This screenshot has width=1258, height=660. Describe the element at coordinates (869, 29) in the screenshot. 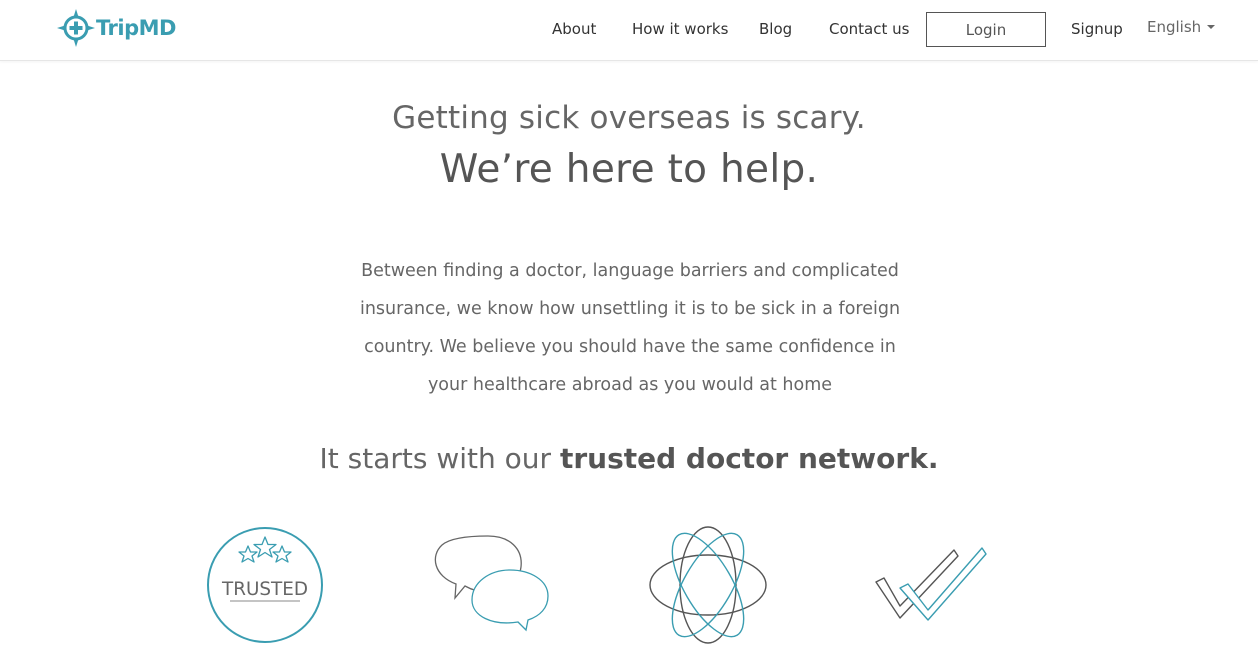

I see `nav-contact-us: Contact us` at that location.